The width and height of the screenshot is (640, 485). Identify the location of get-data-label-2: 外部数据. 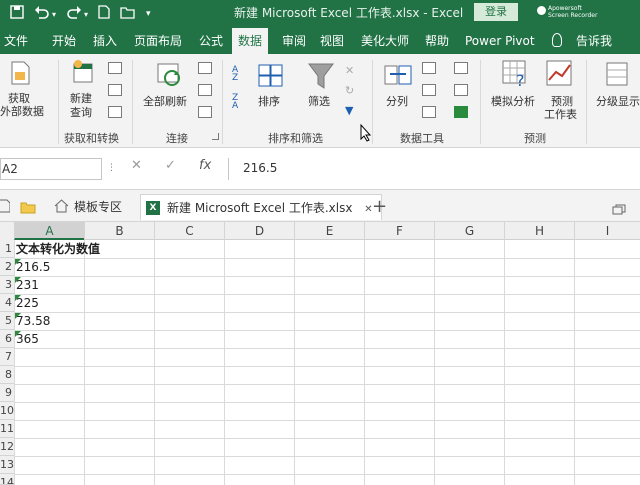
(22, 111).